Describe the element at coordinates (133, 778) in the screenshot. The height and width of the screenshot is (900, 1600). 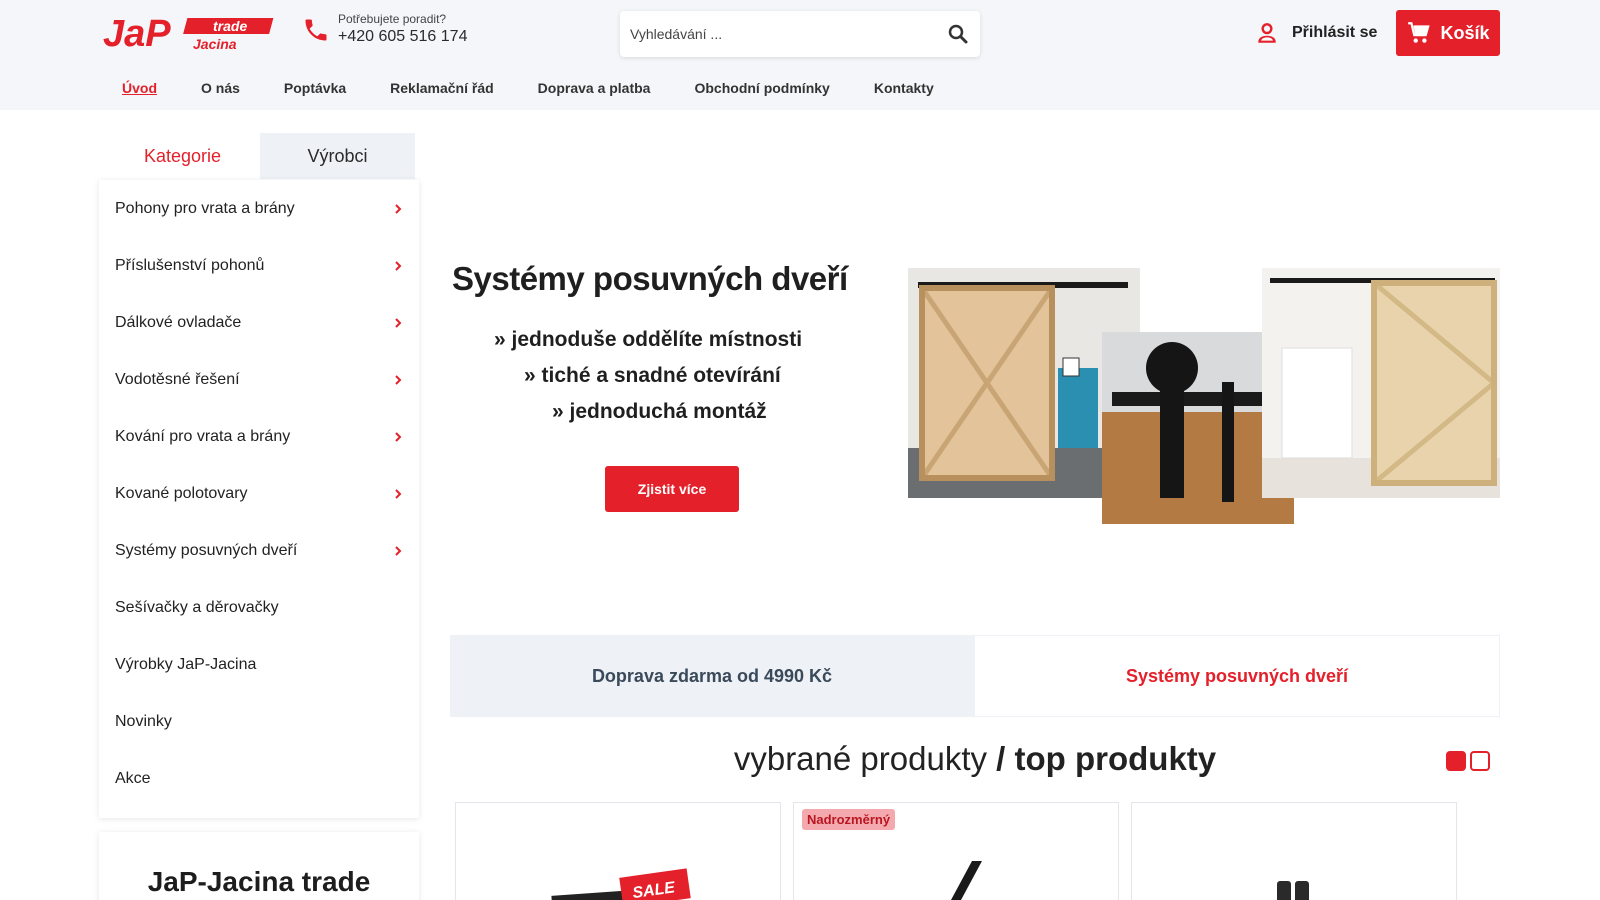
I see `category-label: Akce` at that location.